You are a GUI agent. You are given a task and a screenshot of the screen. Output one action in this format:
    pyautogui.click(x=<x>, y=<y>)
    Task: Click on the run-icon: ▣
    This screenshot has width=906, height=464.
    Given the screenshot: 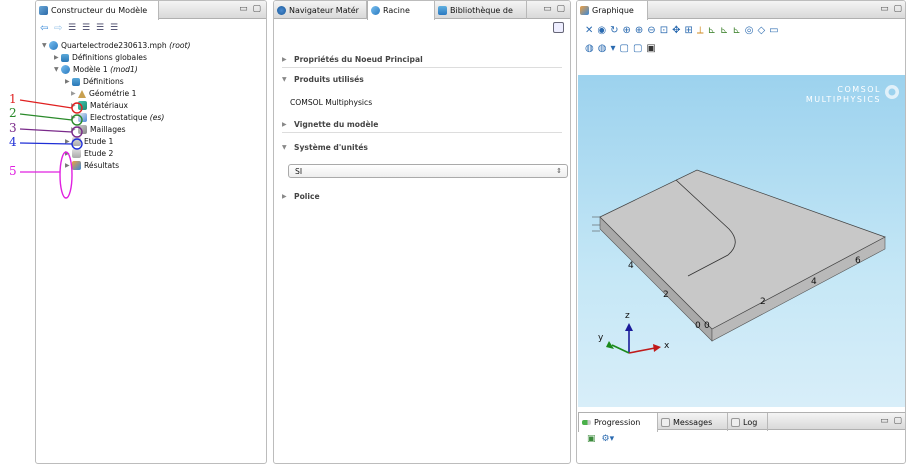 What is the action you would take?
    pyautogui.click(x=591, y=439)
    